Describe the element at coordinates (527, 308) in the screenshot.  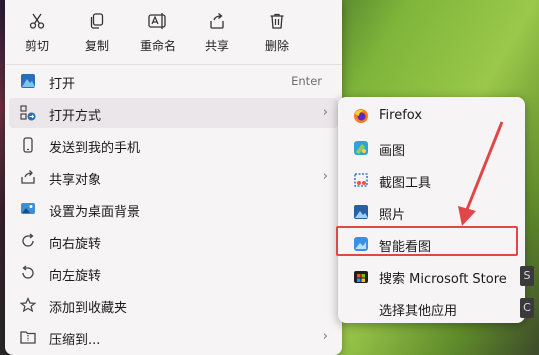
I see `edge-key-c: C` at that location.